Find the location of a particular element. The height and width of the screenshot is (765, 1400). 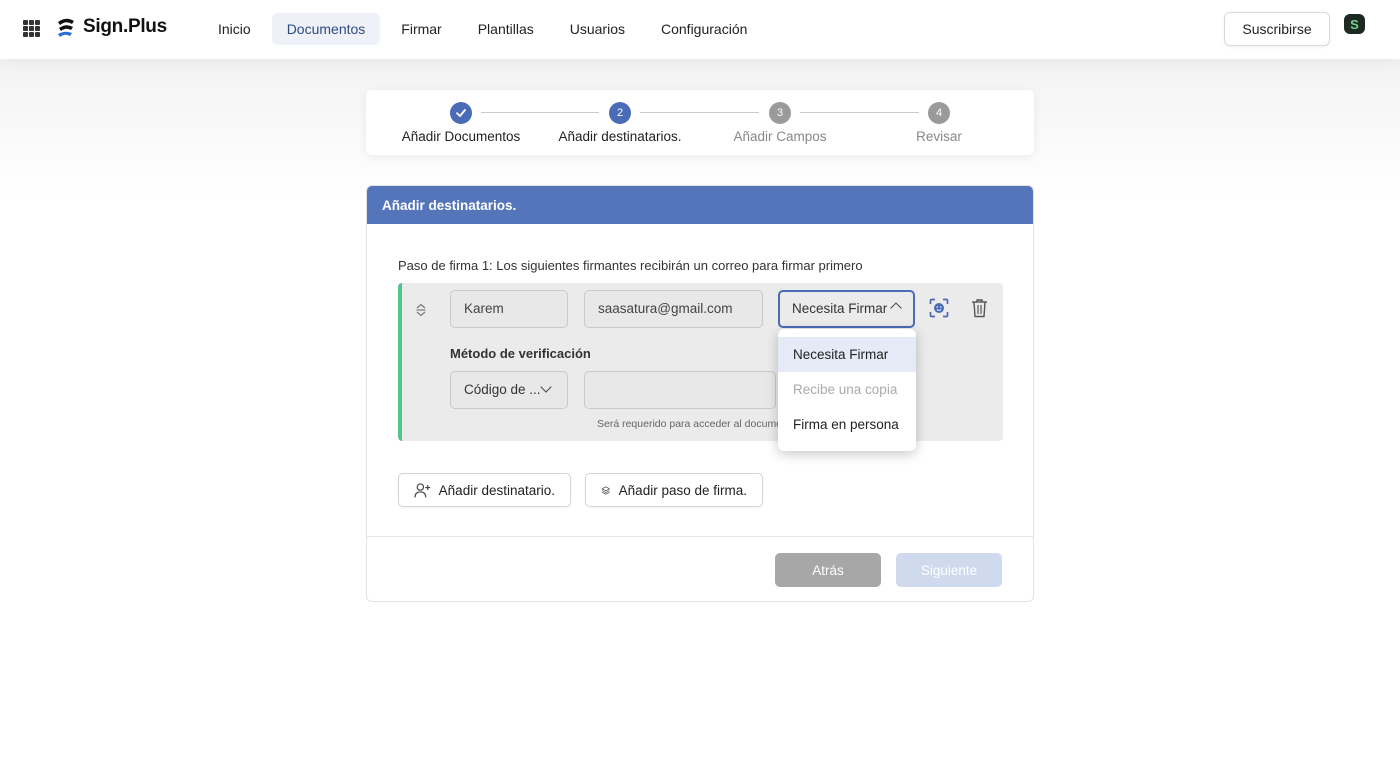

step-label: Añadir destinatarios. is located at coordinates (620, 136).